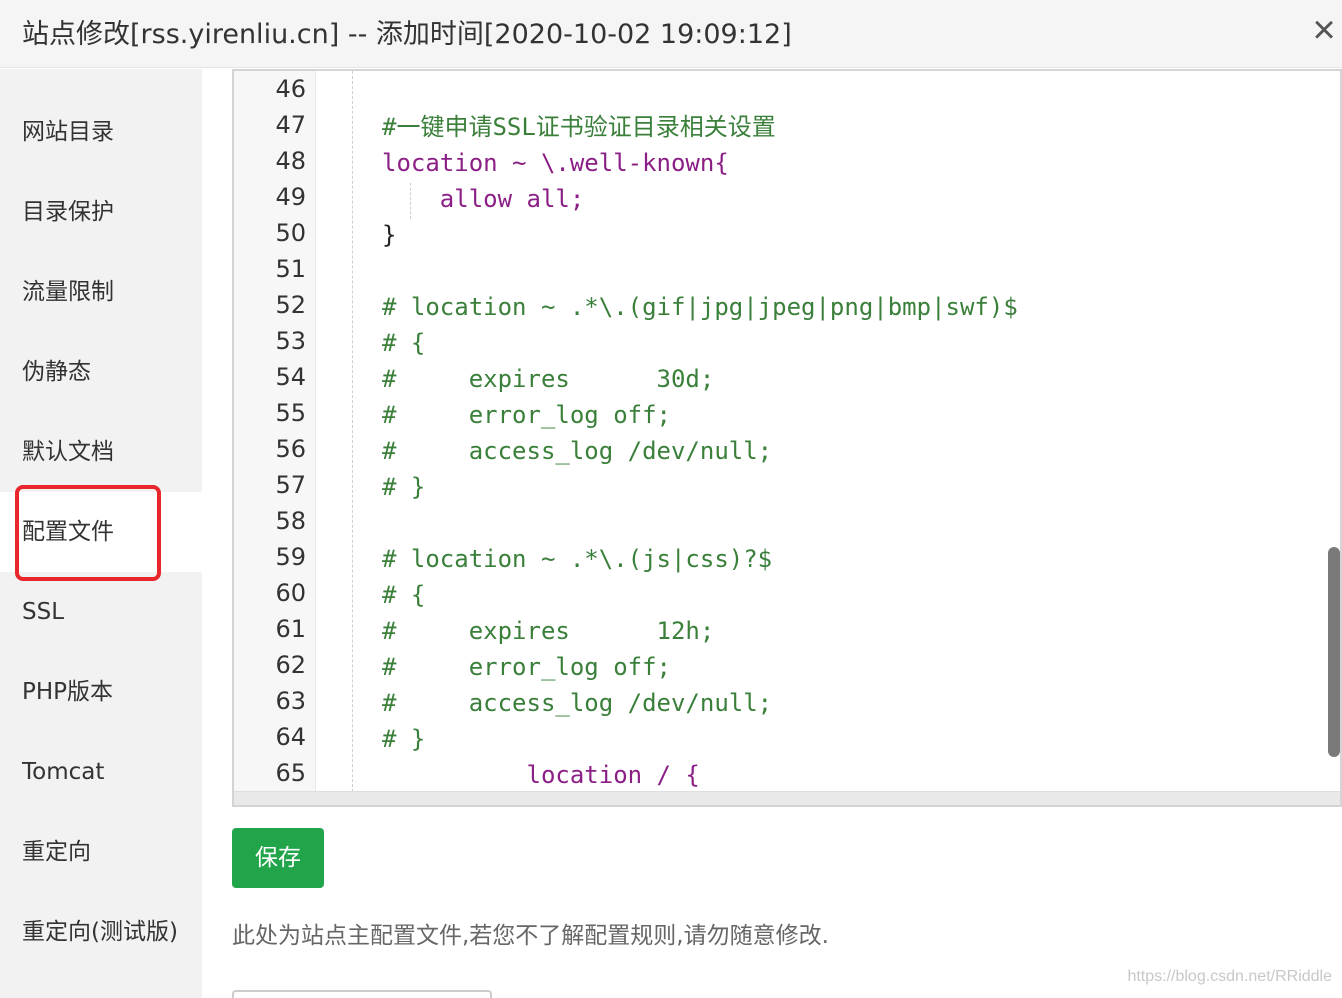 The image size is (1342, 998). Describe the element at coordinates (290, 449) in the screenshot. I see `line-number: 56` at that location.